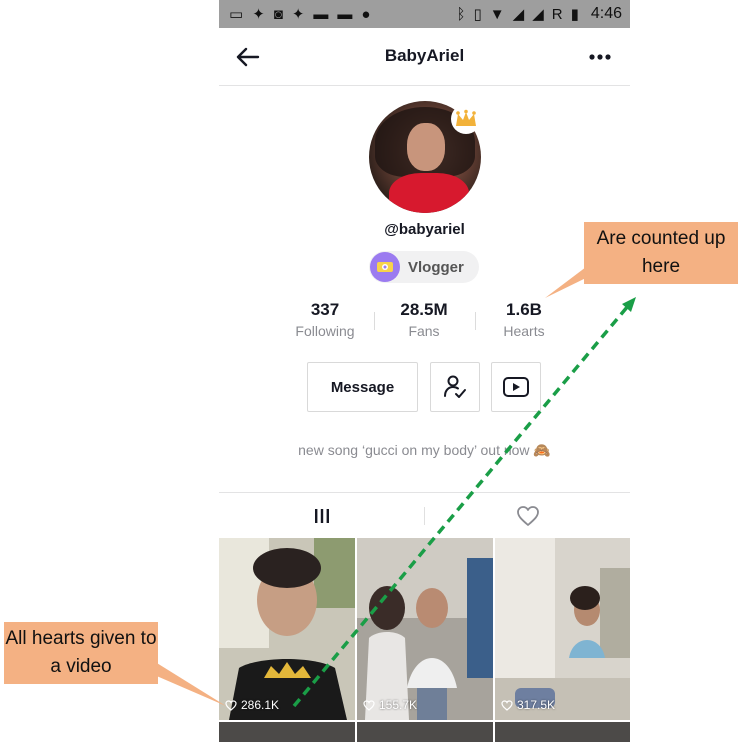 The image size is (738, 742). I want to click on video-likes-count: 317.5K, so click(536, 705).